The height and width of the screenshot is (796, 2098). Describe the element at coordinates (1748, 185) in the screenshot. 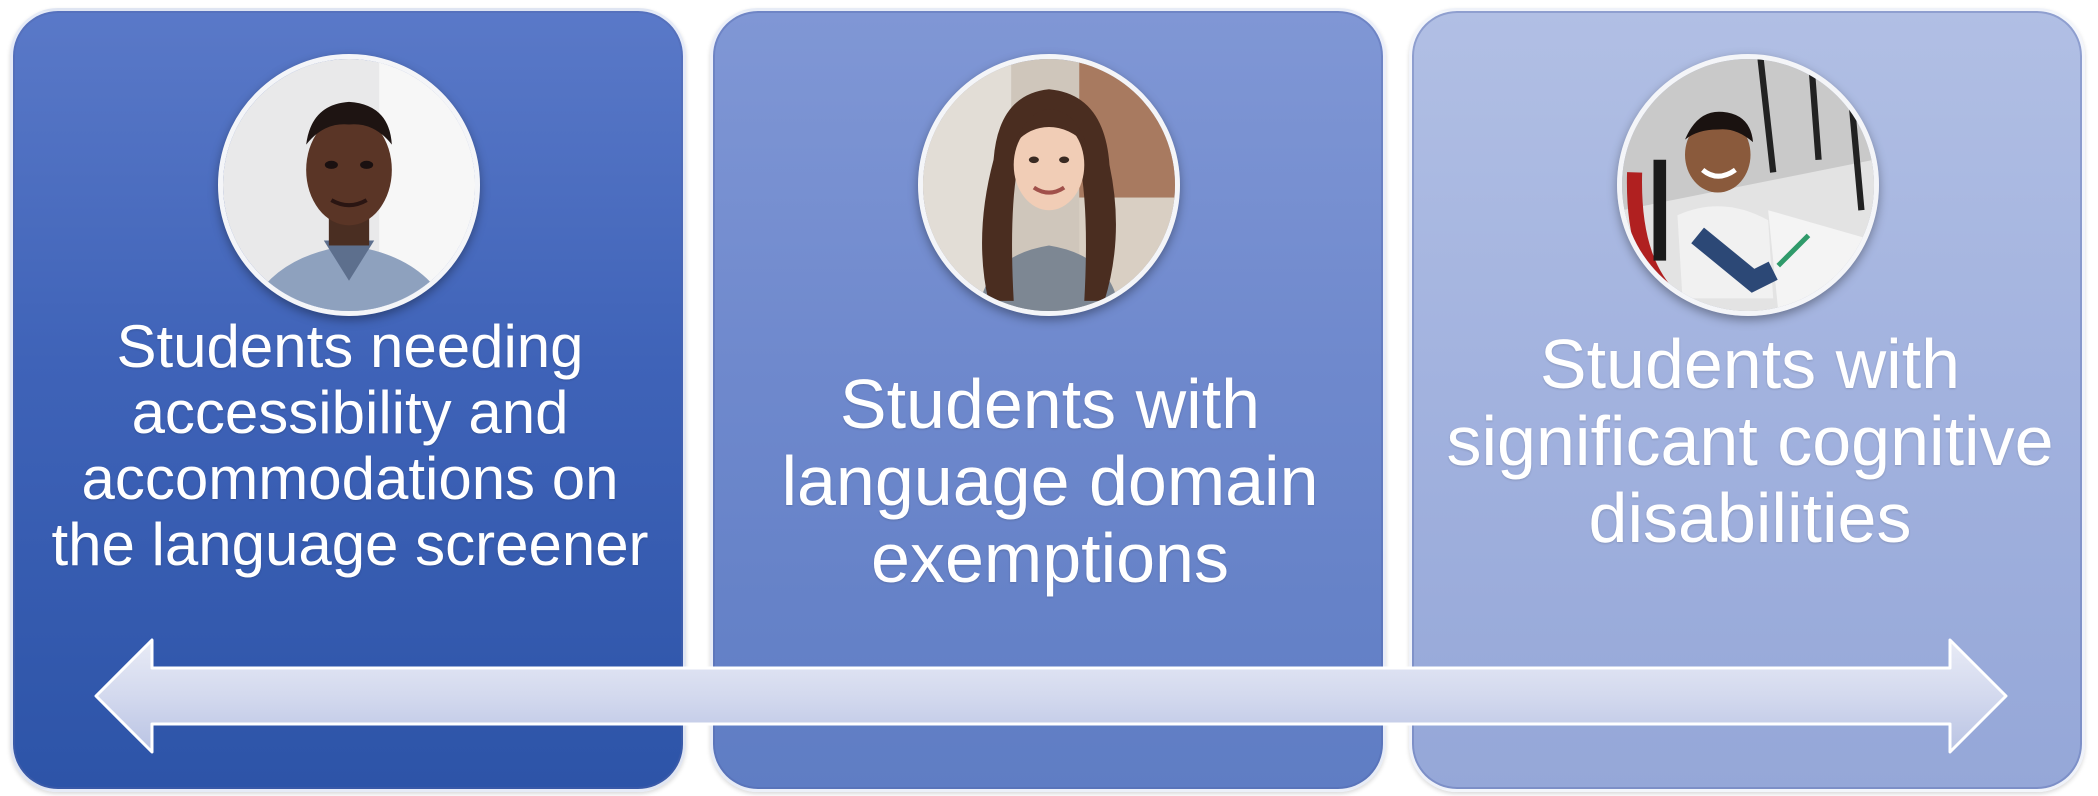

I see `student-wheelchair-icon` at that location.